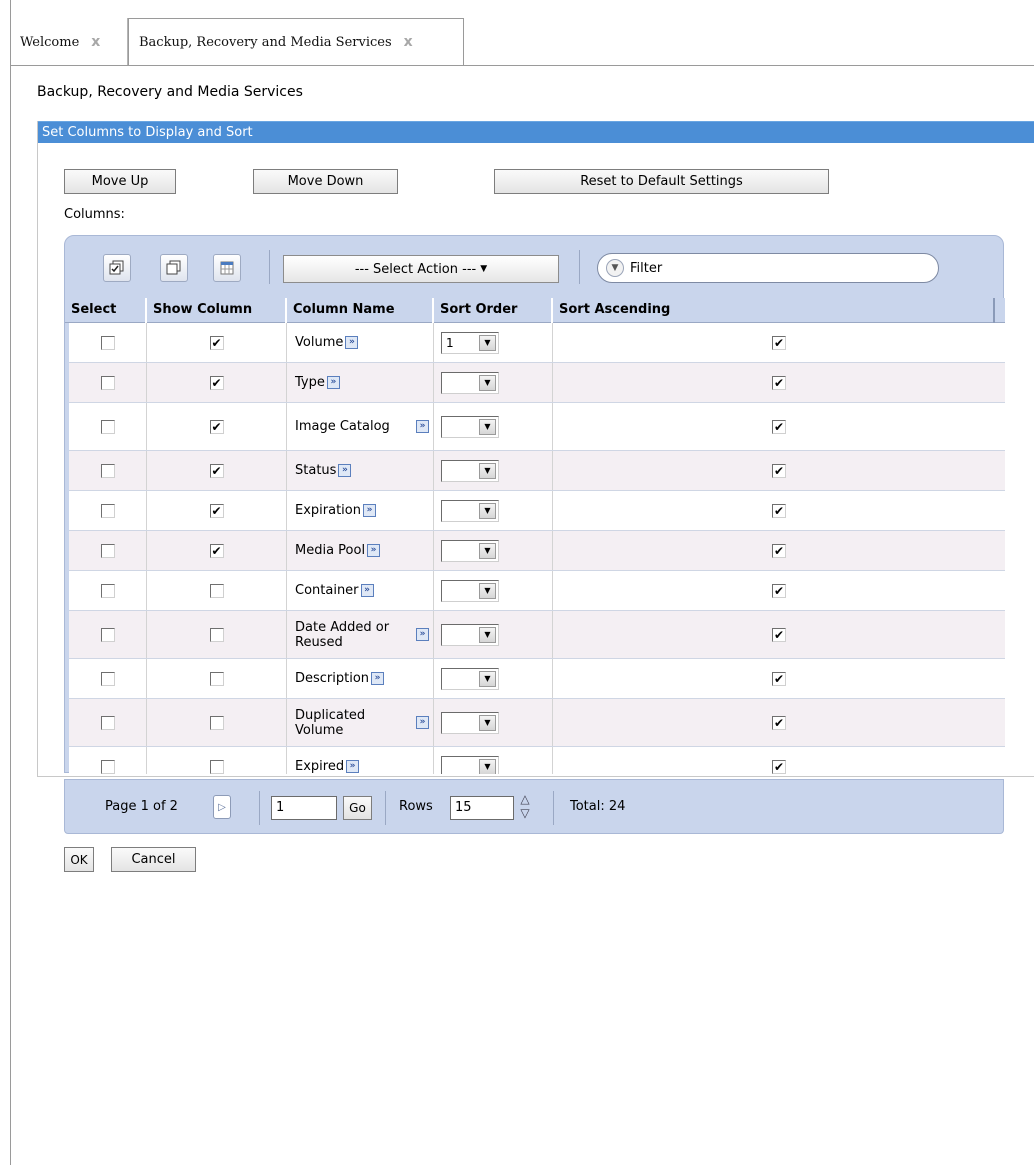 This screenshot has height=1165, width=1034. I want to click on table-row: Duplicated Volume » ▼ ✔, so click(537, 723).